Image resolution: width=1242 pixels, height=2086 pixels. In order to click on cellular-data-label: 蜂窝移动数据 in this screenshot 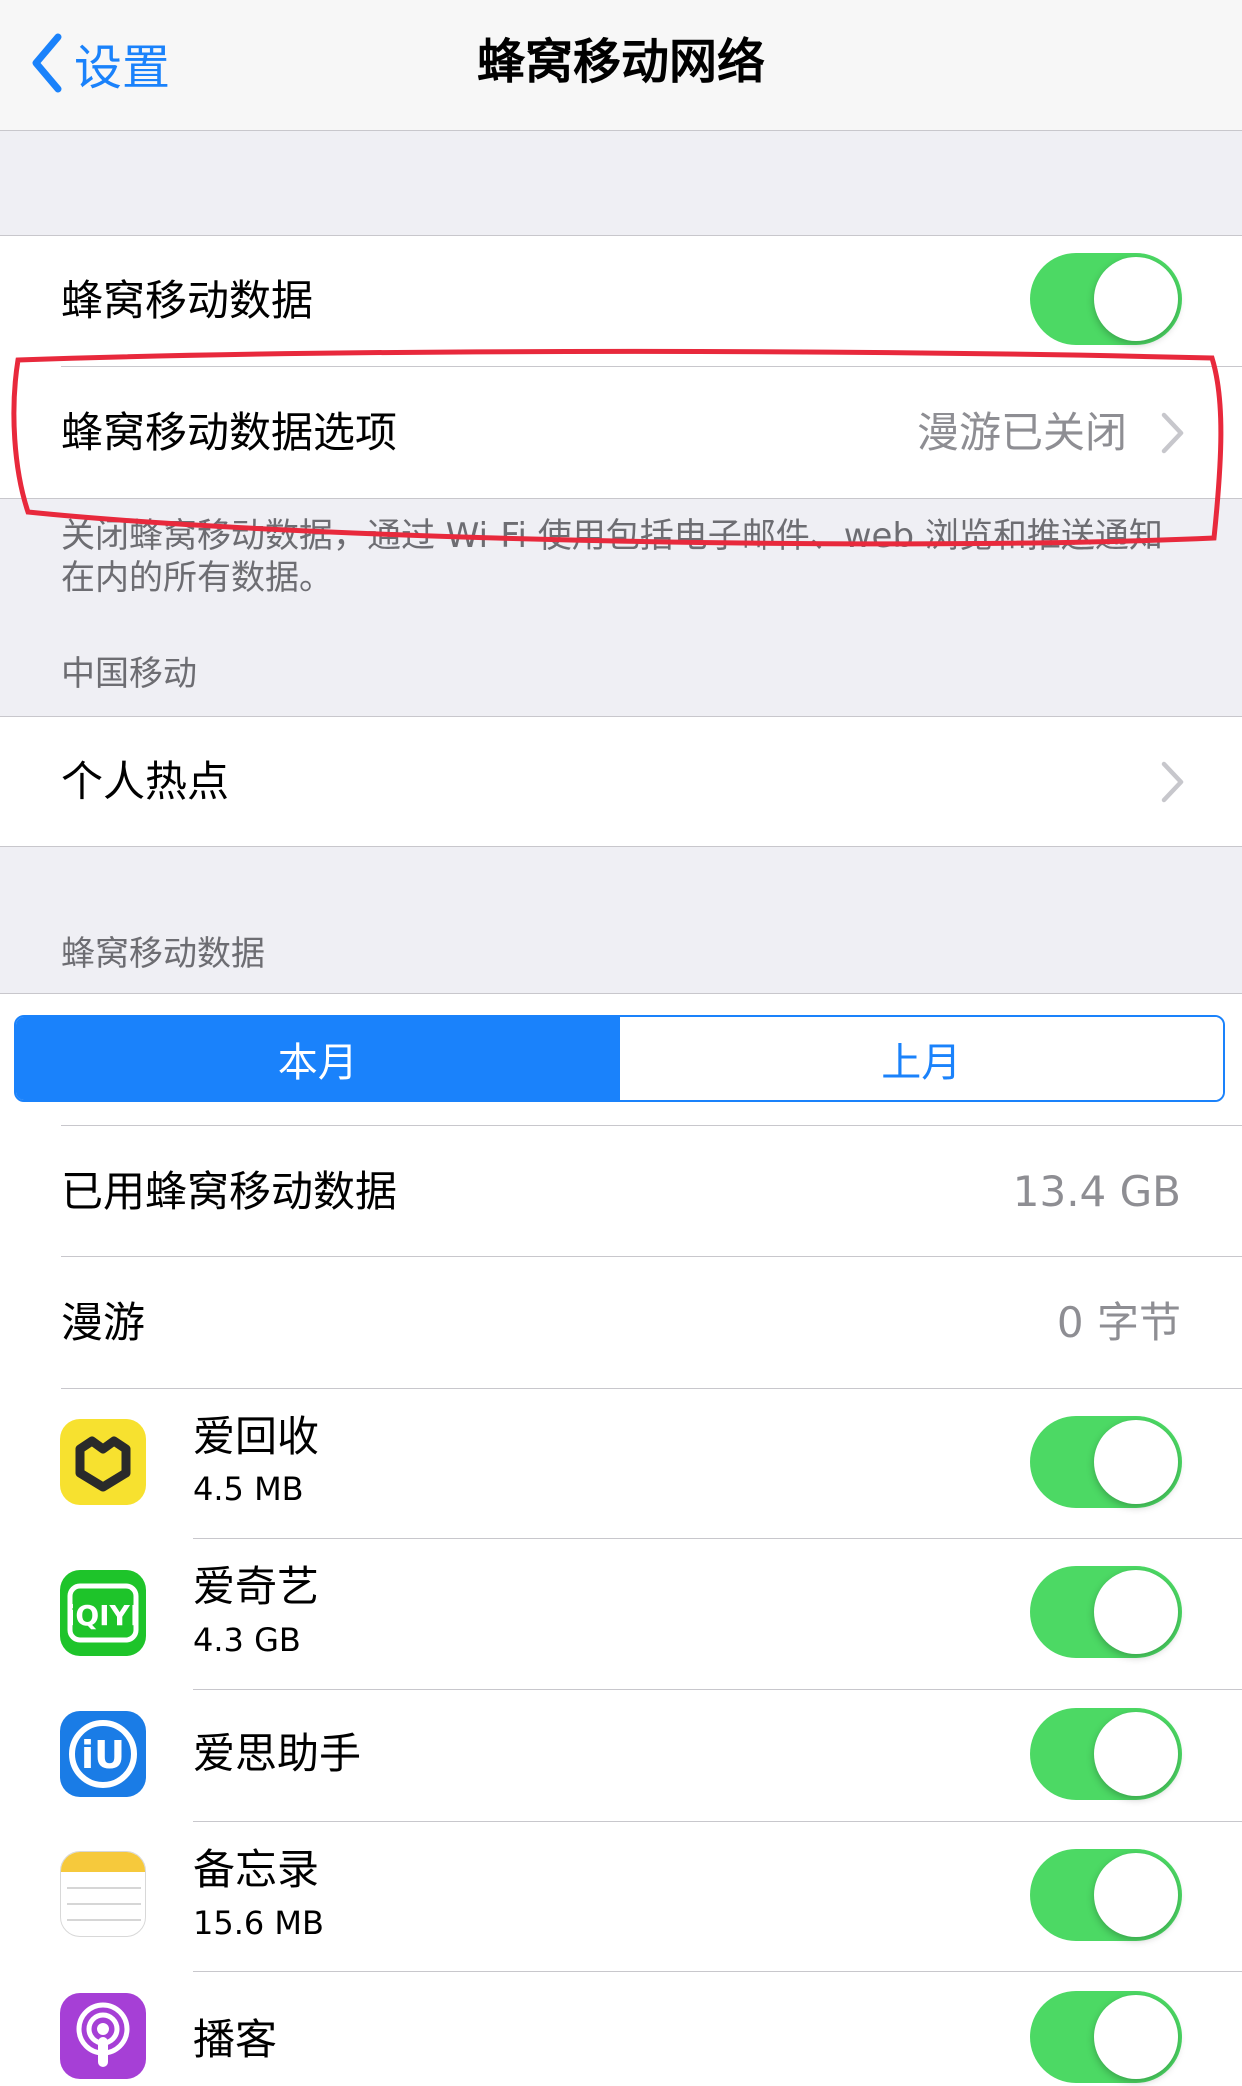, I will do `click(187, 300)`.